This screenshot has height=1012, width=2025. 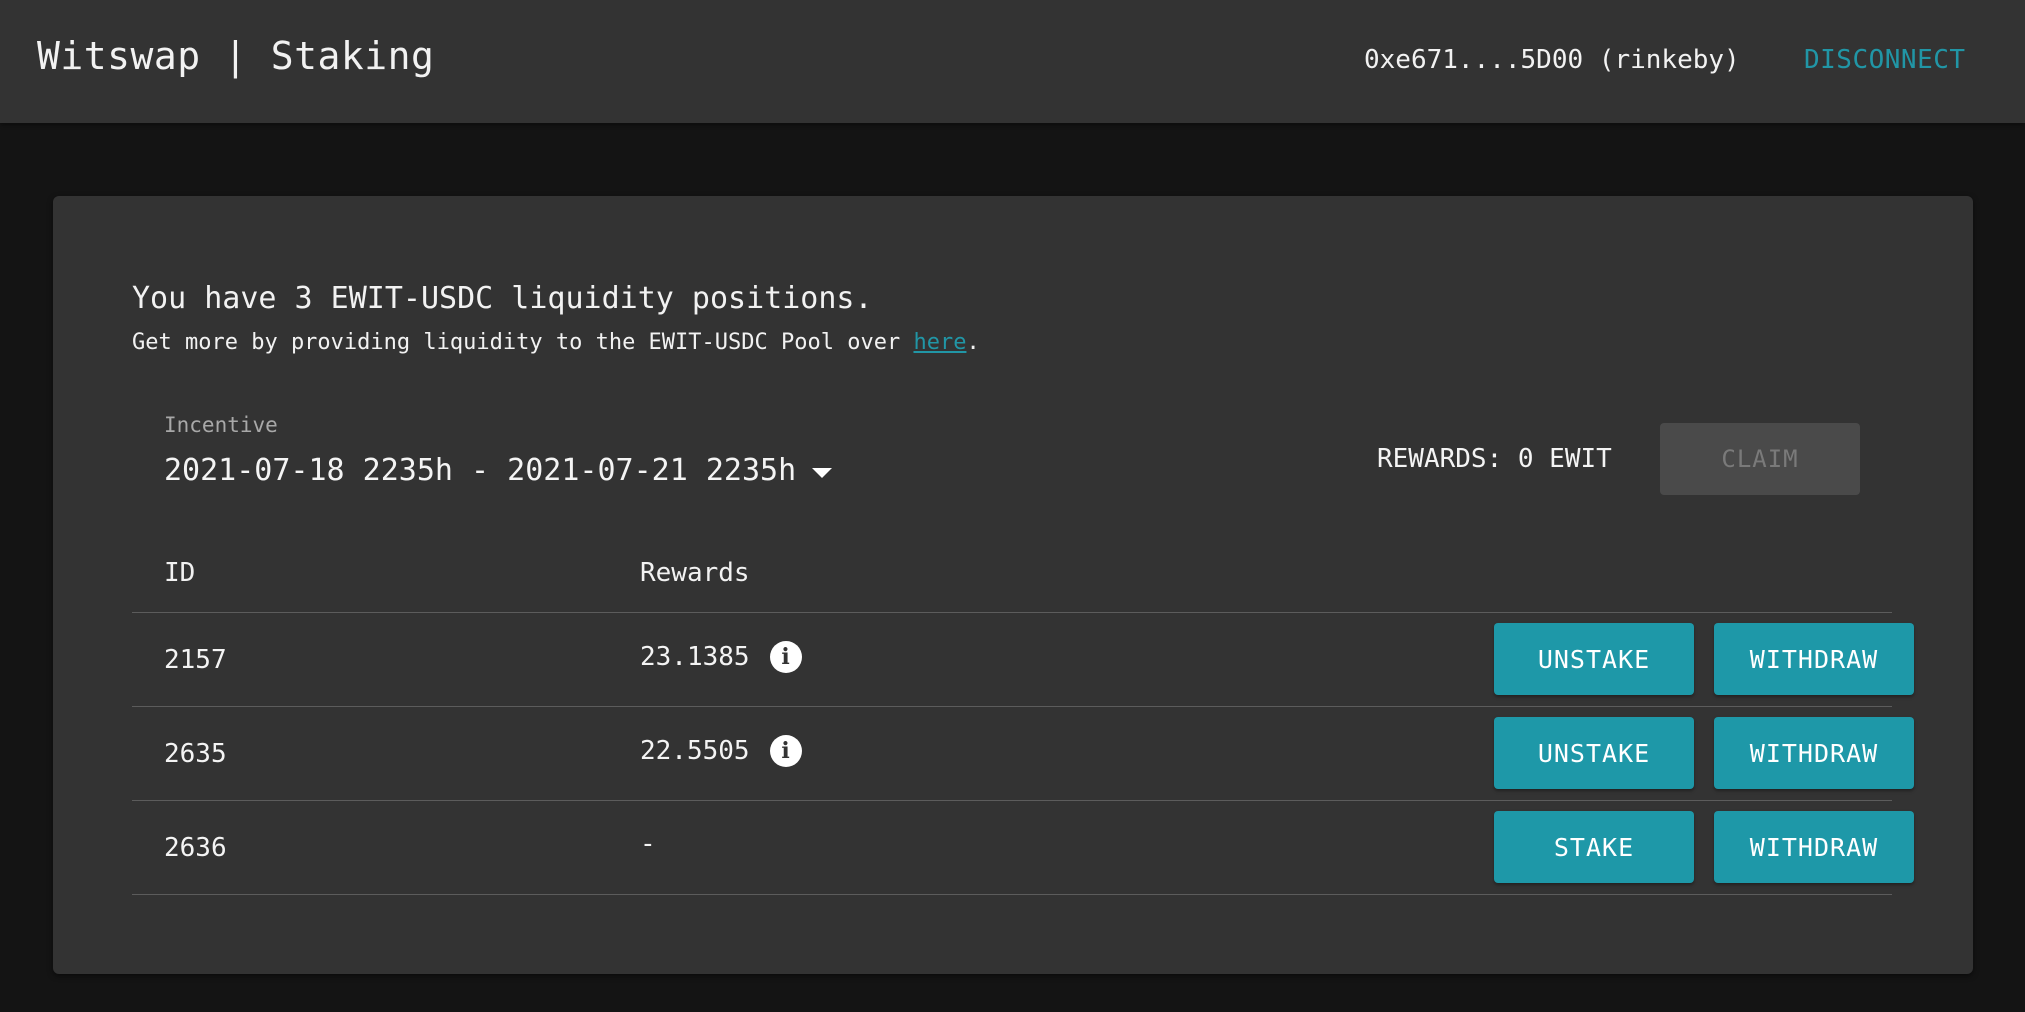 I want to click on rewards-total: REWARDS: 0 EWIT, so click(x=1494, y=459).